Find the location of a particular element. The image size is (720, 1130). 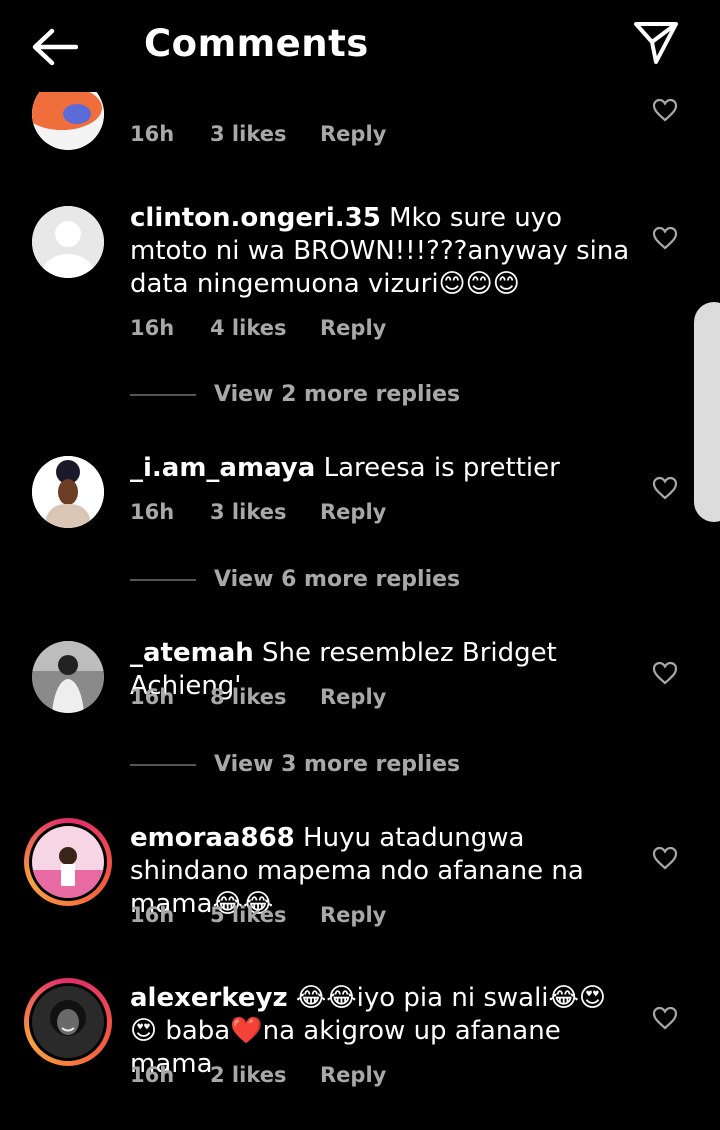

back-button is located at coordinates (56, 47).